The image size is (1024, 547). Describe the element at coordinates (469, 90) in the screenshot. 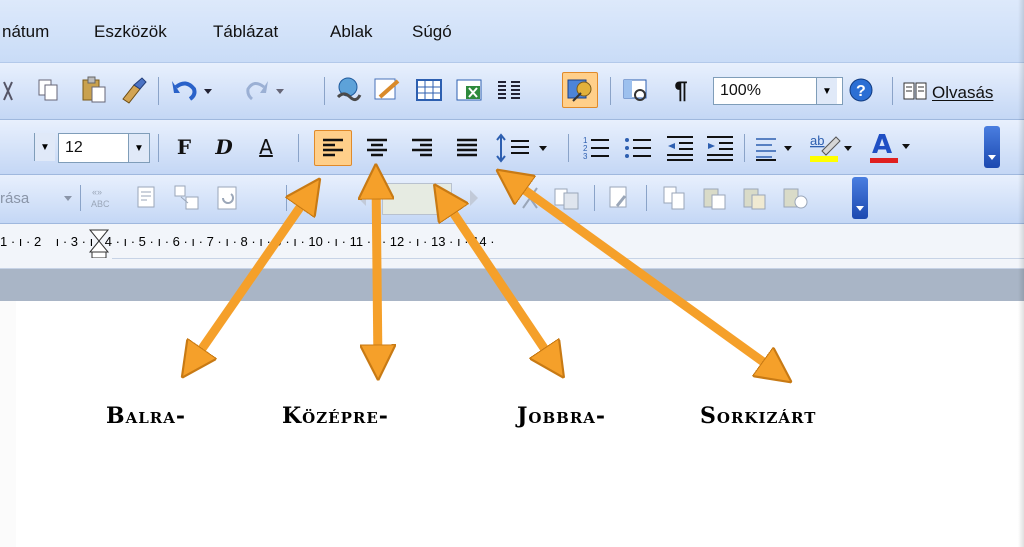

I see `insert-excel-icon` at that location.